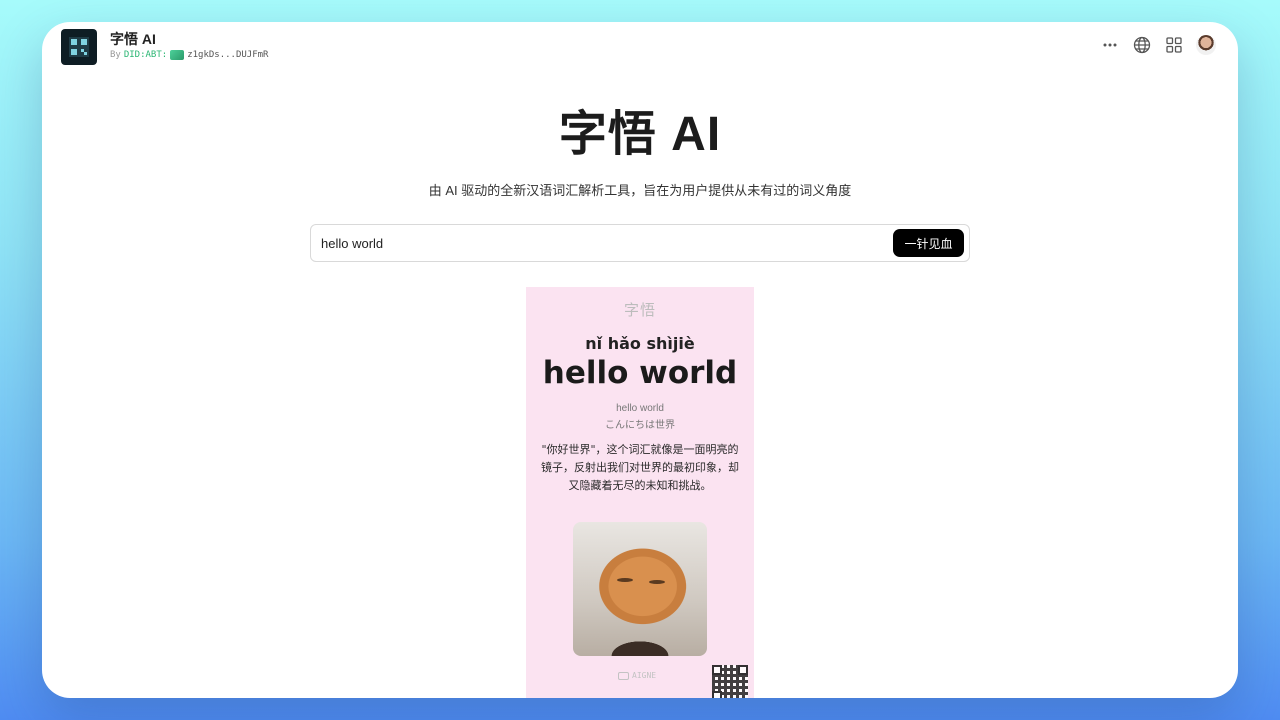 The height and width of the screenshot is (720, 1280). I want to click on header-actions, so click(1158, 45).